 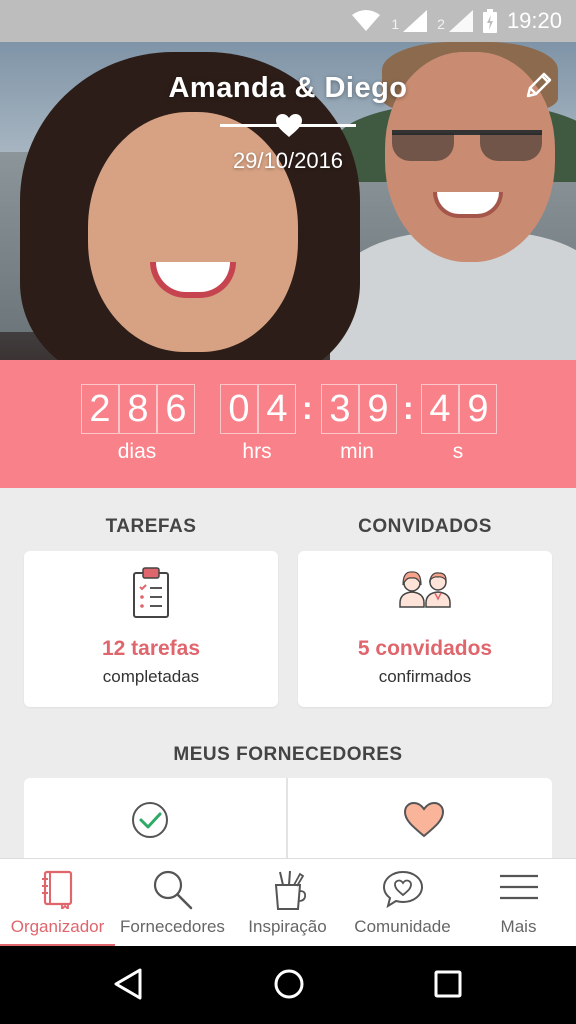 I want to click on recents-icon, so click(x=448, y=986).